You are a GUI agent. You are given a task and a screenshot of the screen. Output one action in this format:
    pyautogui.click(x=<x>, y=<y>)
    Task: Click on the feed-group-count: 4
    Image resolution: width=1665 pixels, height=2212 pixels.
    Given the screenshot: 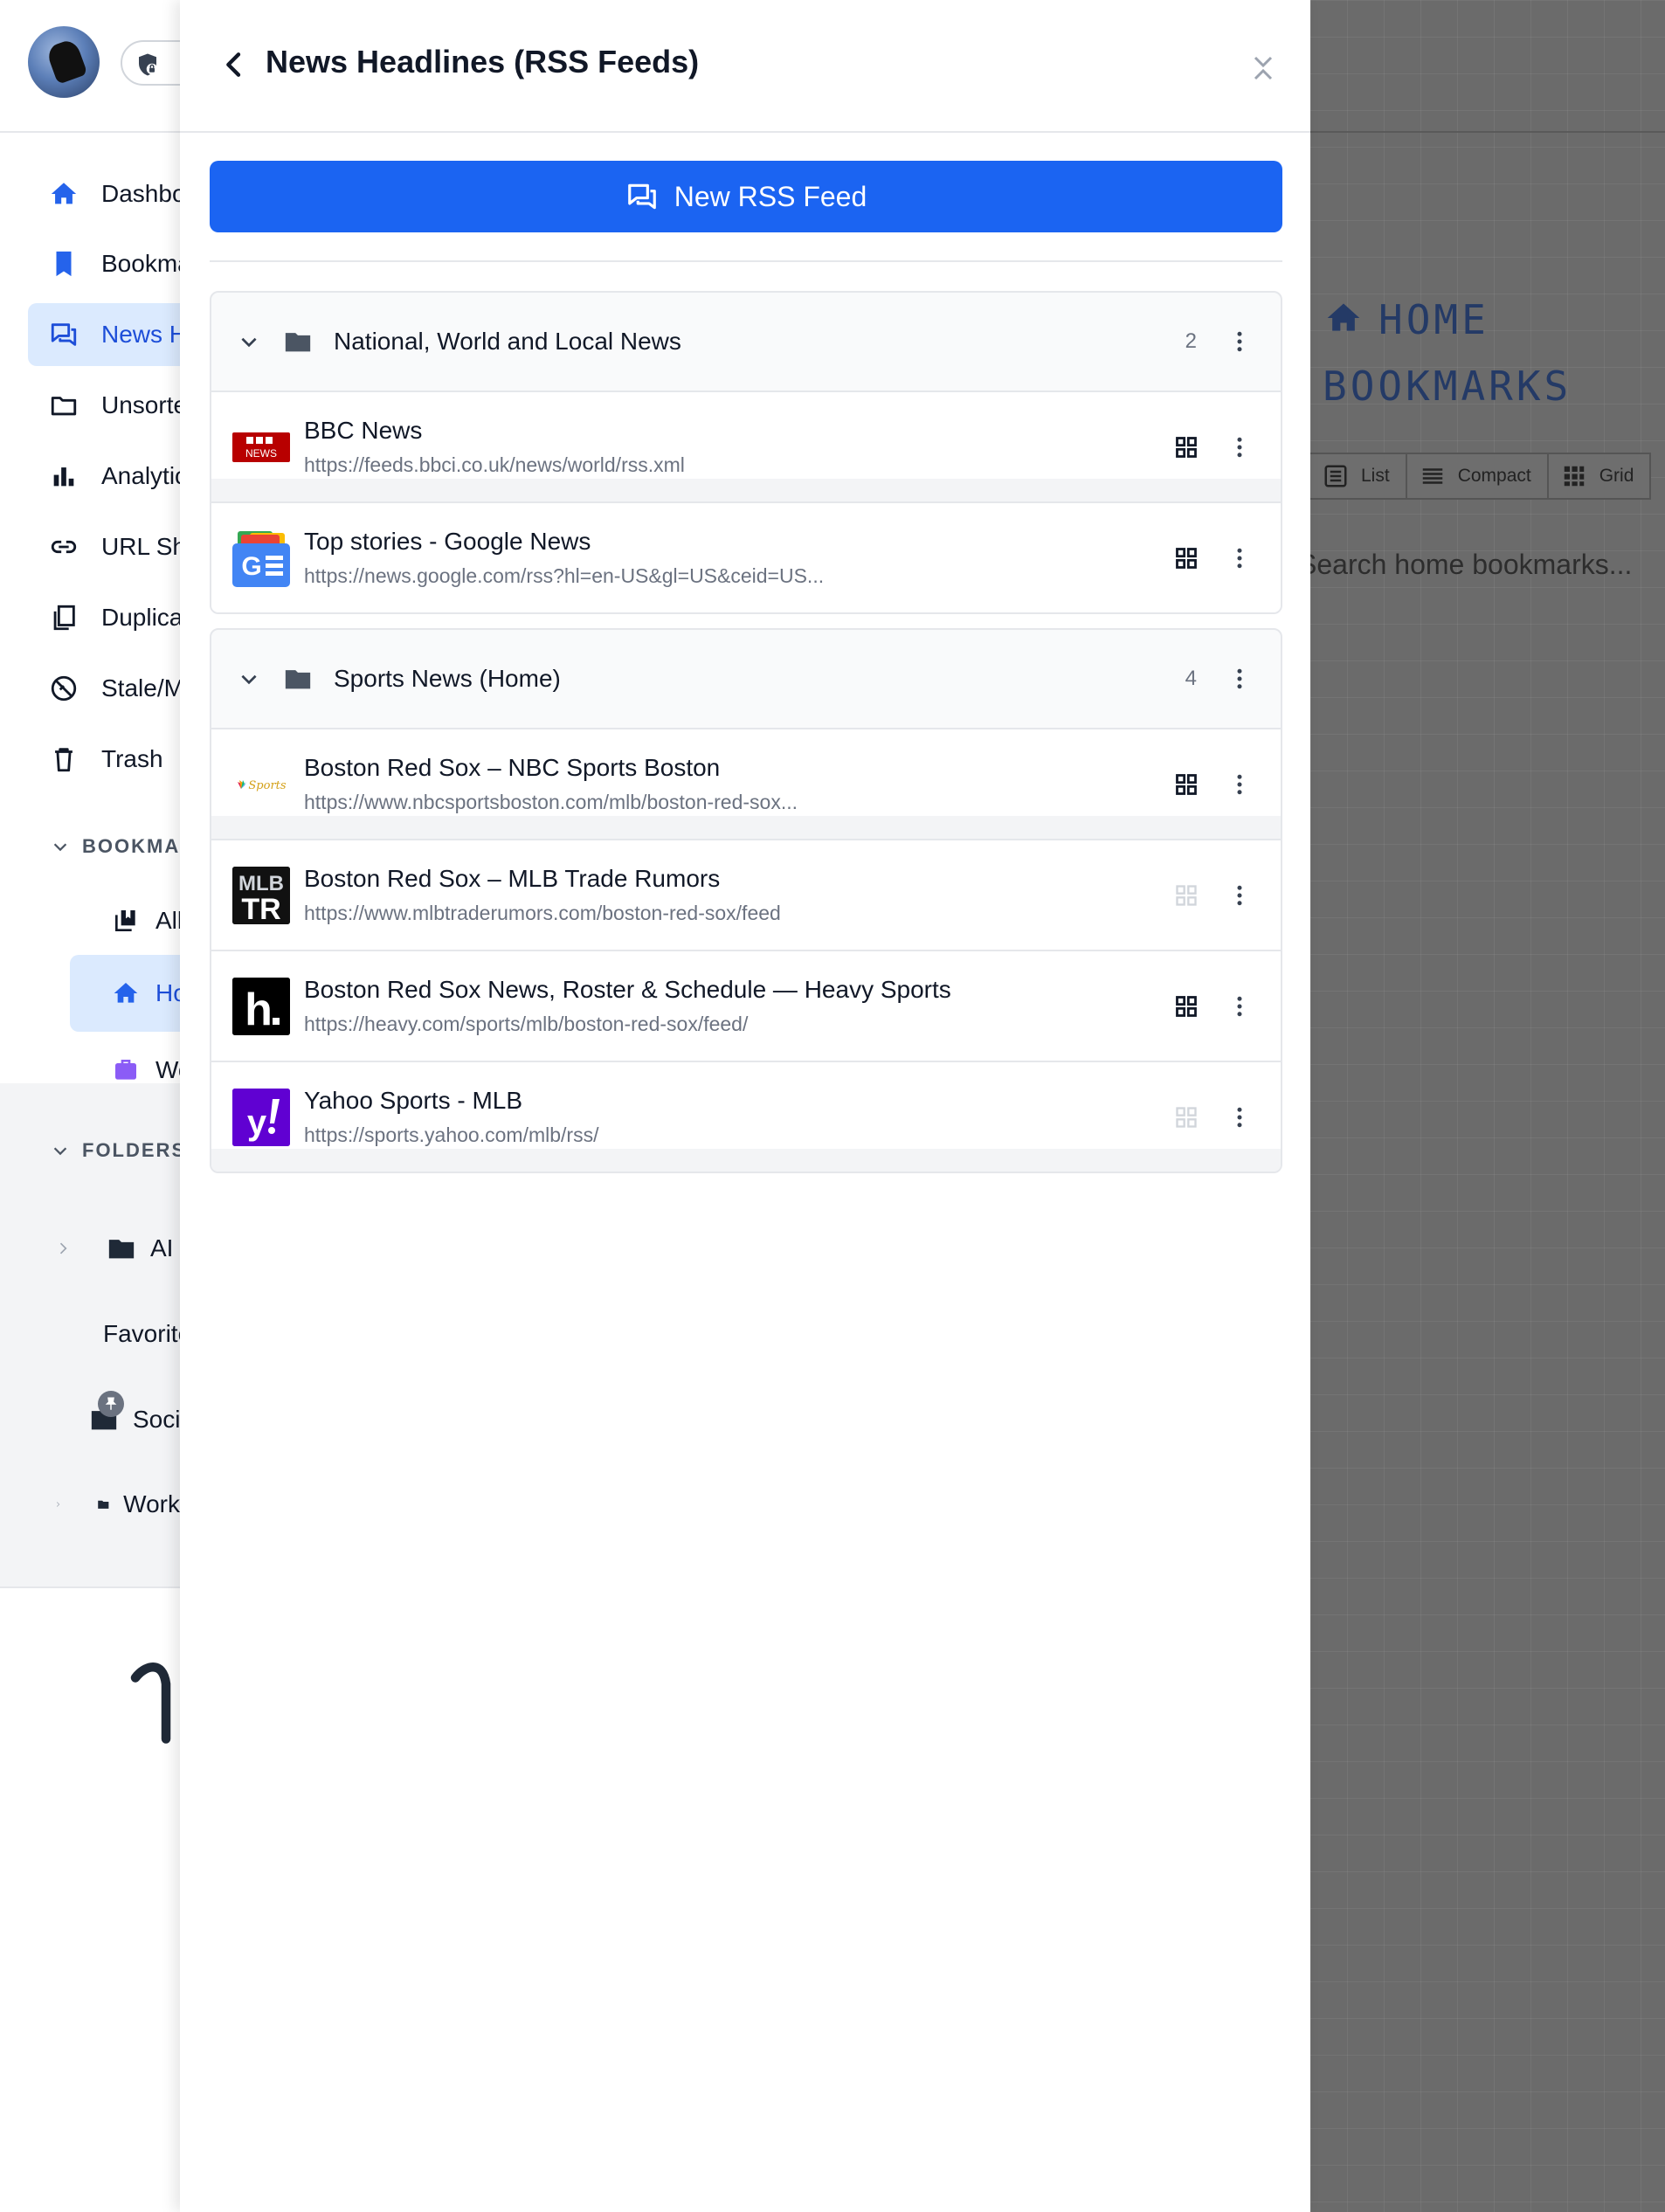 What is the action you would take?
    pyautogui.click(x=1191, y=678)
    